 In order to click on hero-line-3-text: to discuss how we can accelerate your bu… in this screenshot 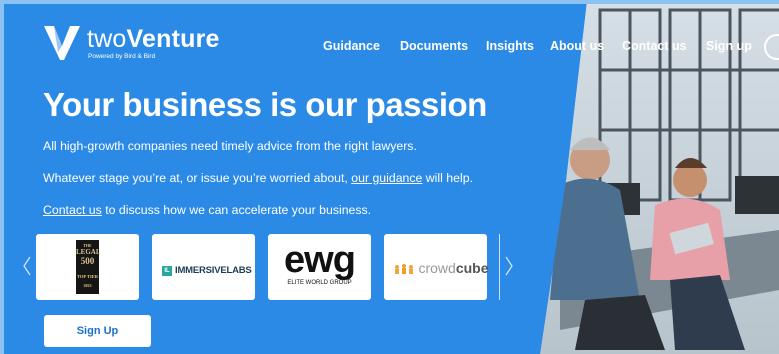, I will do `click(236, 210)`.